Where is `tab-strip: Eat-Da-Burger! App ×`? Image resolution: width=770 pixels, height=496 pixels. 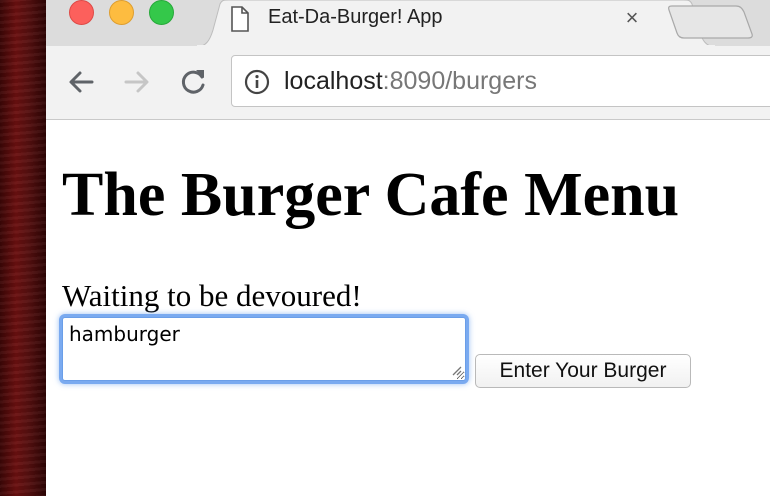 tab-strip: Eat-Da-Burger! App × is located at coordinates (408, 23).